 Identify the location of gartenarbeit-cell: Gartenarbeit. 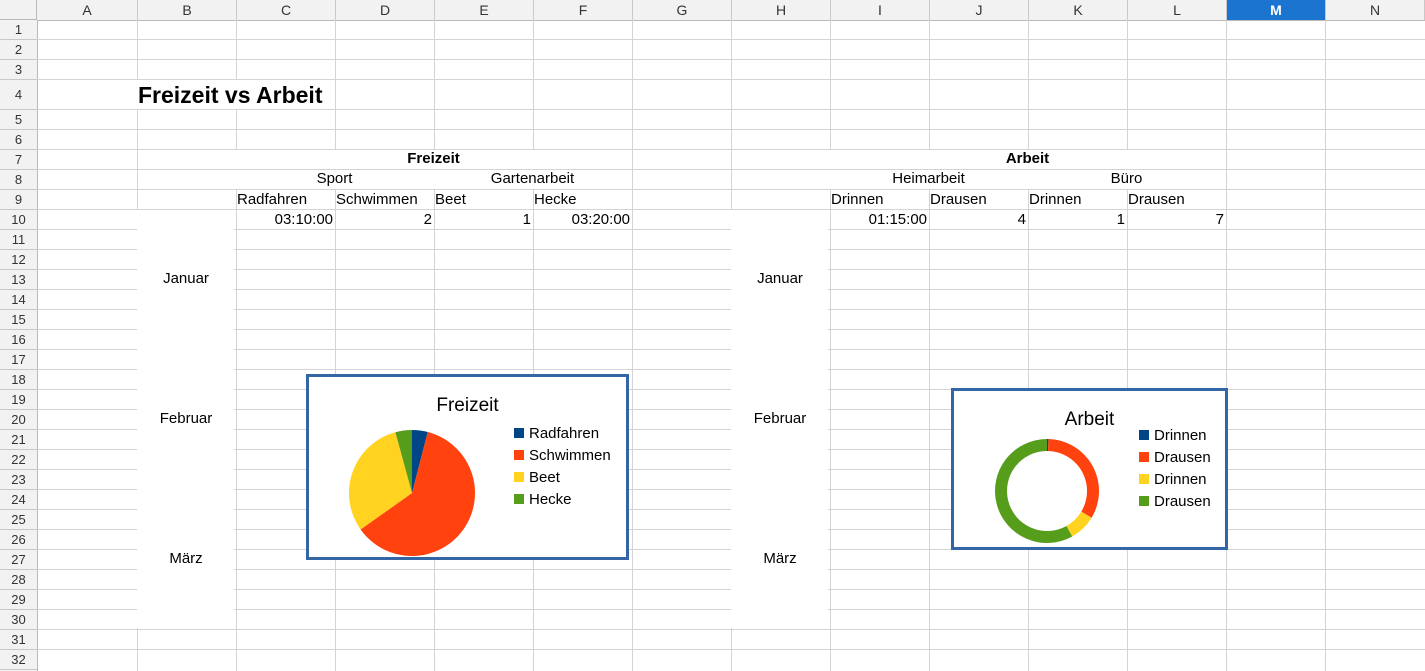
(532, 178).